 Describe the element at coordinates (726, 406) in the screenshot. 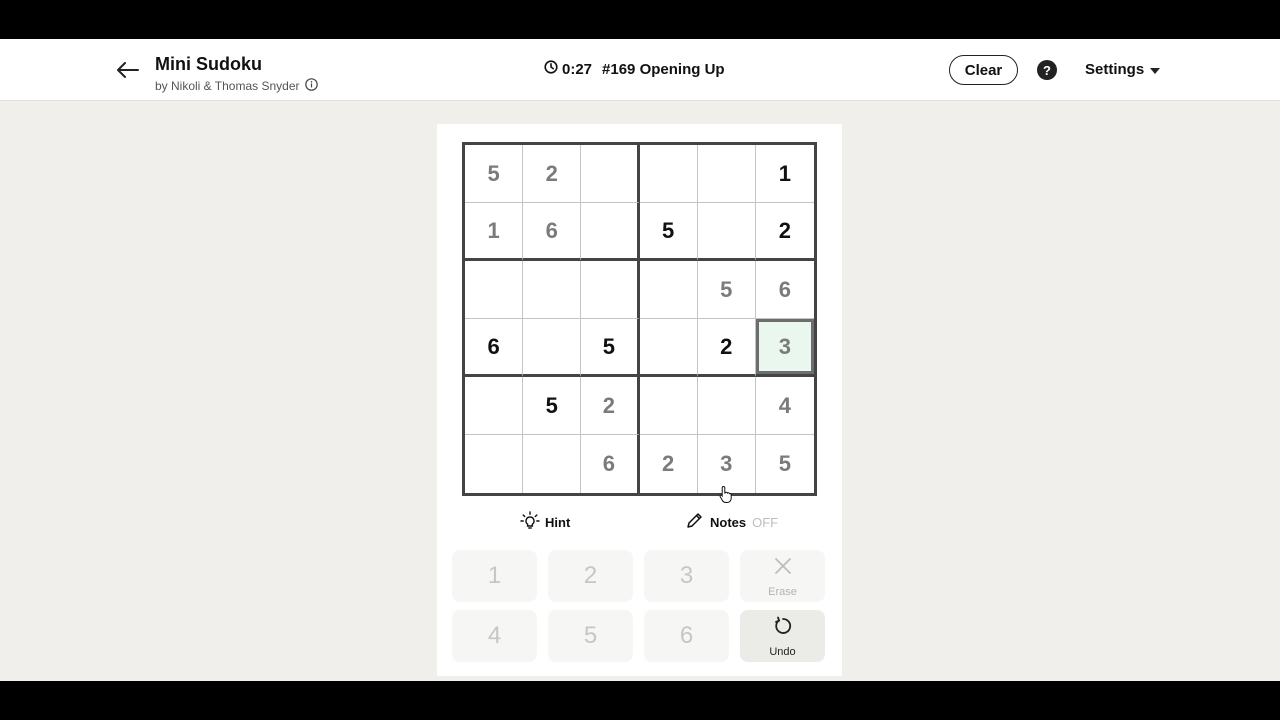

I see `grid-cell-r5c5` at that location.